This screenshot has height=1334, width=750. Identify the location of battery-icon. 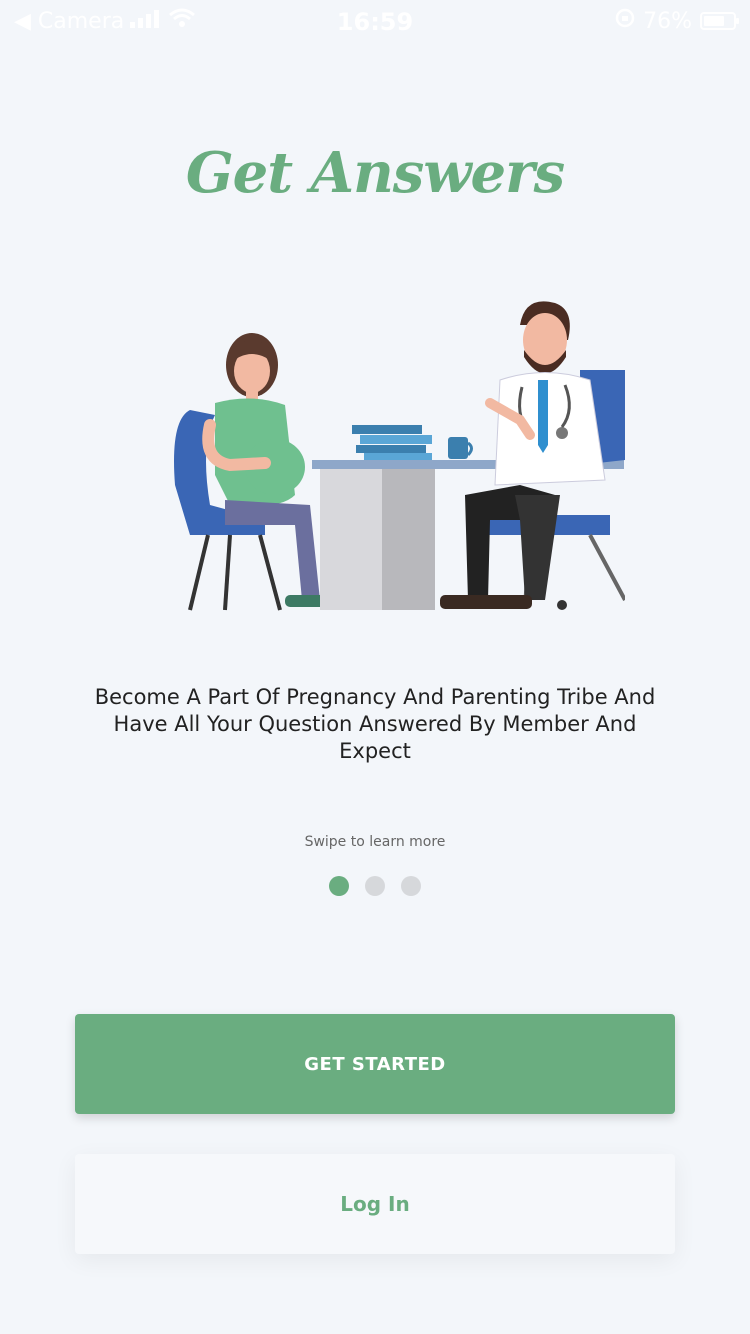
(719, 21).